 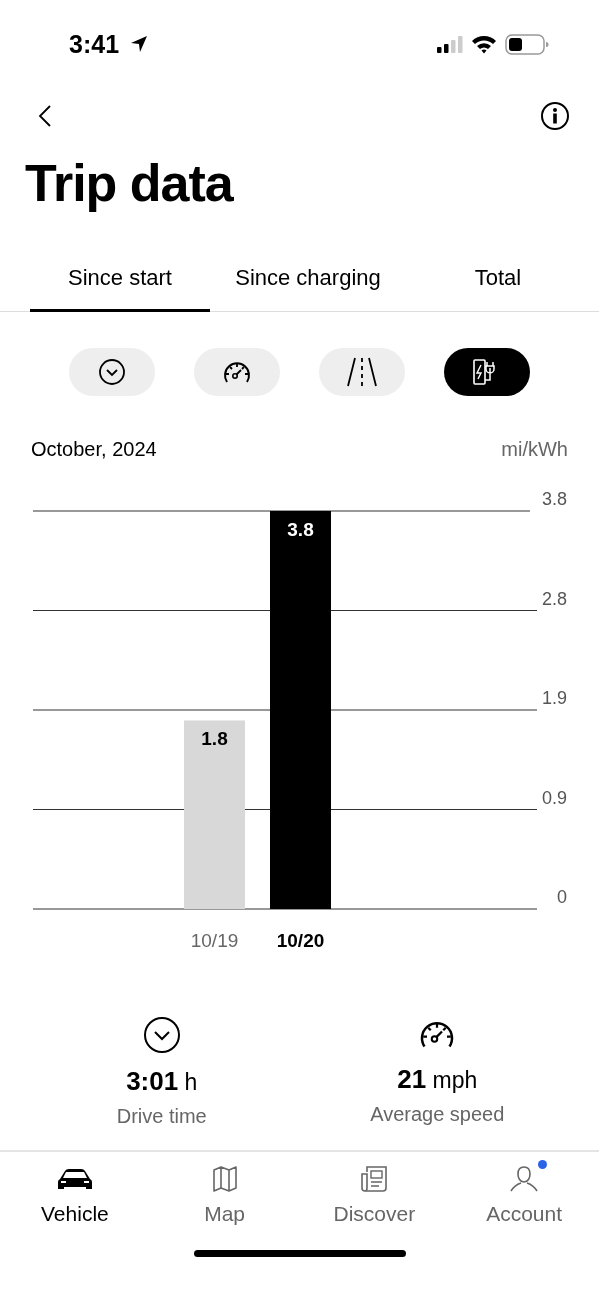 I want to click on newspaper-icon, so click(x=374, y=1179).